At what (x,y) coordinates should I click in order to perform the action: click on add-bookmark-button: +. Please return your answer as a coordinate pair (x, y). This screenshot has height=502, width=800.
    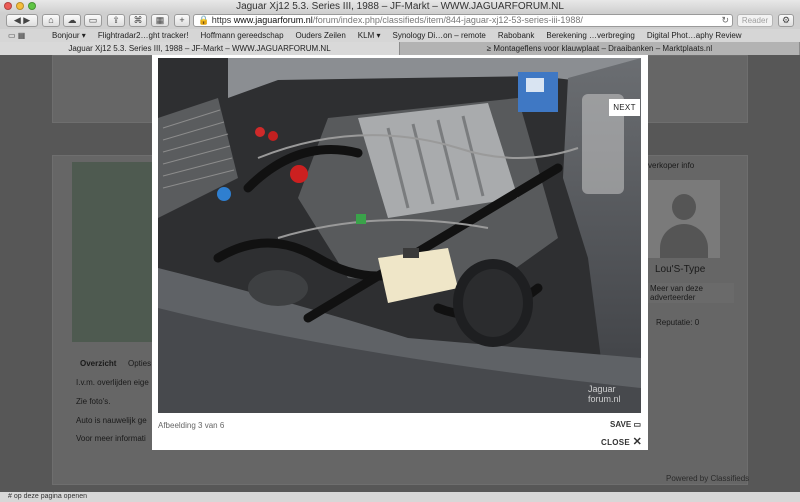
    Looking at the image, I should click on (182, 20).